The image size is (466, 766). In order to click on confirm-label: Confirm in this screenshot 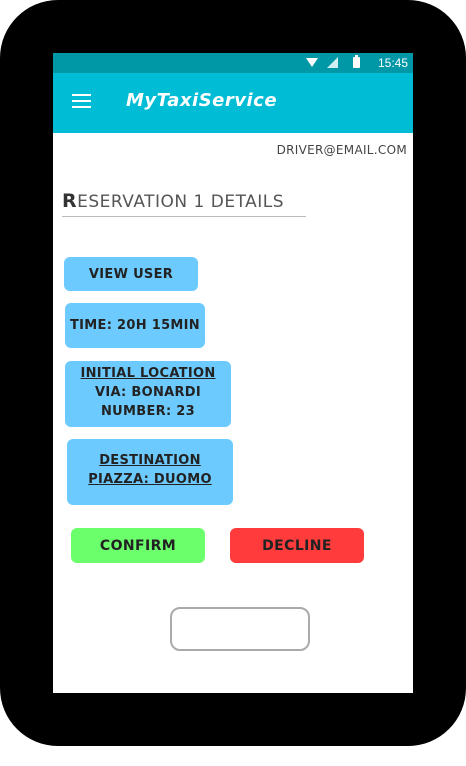, I will do `click(138, 545)`.